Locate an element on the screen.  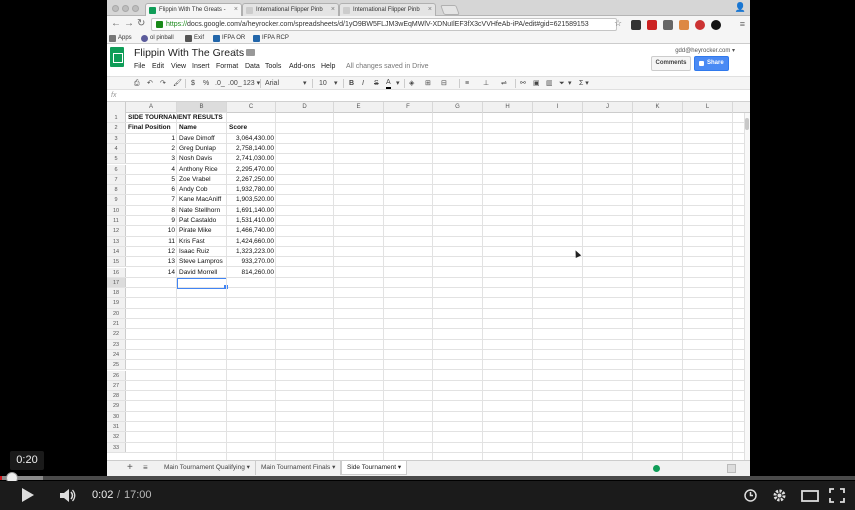
font-size-dropdown: 10 is located at coordinates (323, 83).